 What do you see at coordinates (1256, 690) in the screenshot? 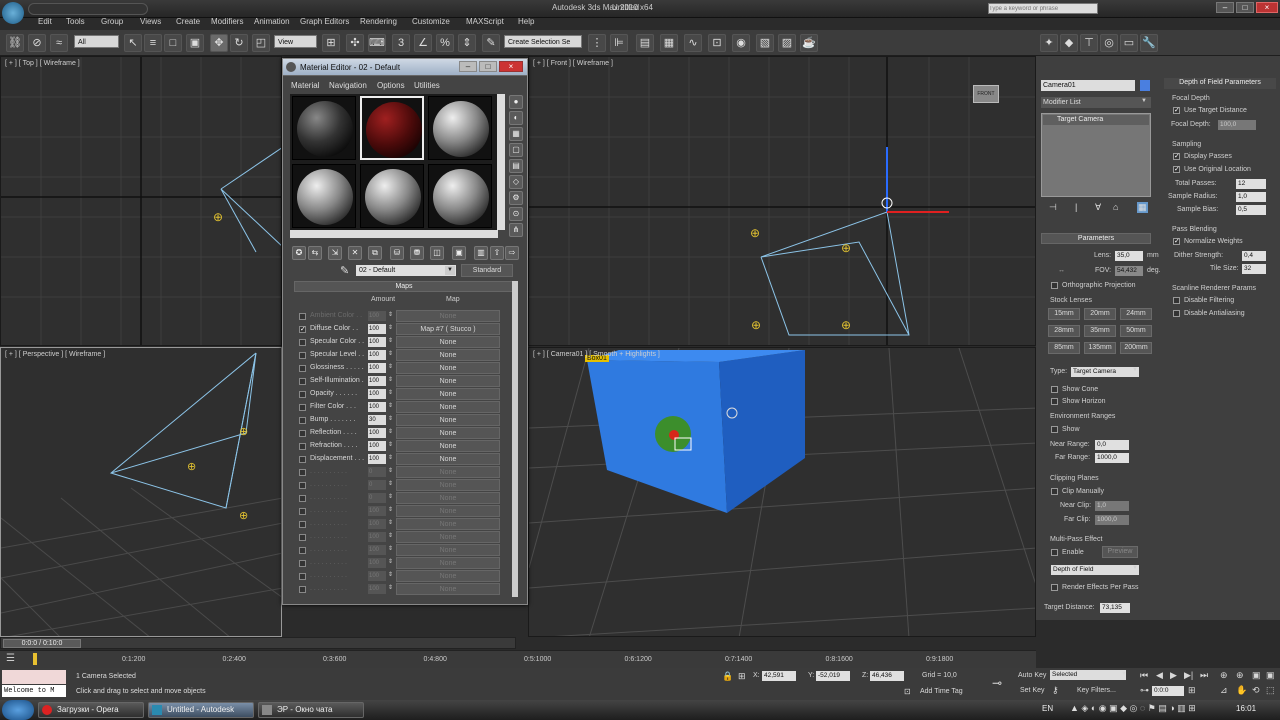
I see `orbit-icon: ⟲` at bounding box center [1256, 690].